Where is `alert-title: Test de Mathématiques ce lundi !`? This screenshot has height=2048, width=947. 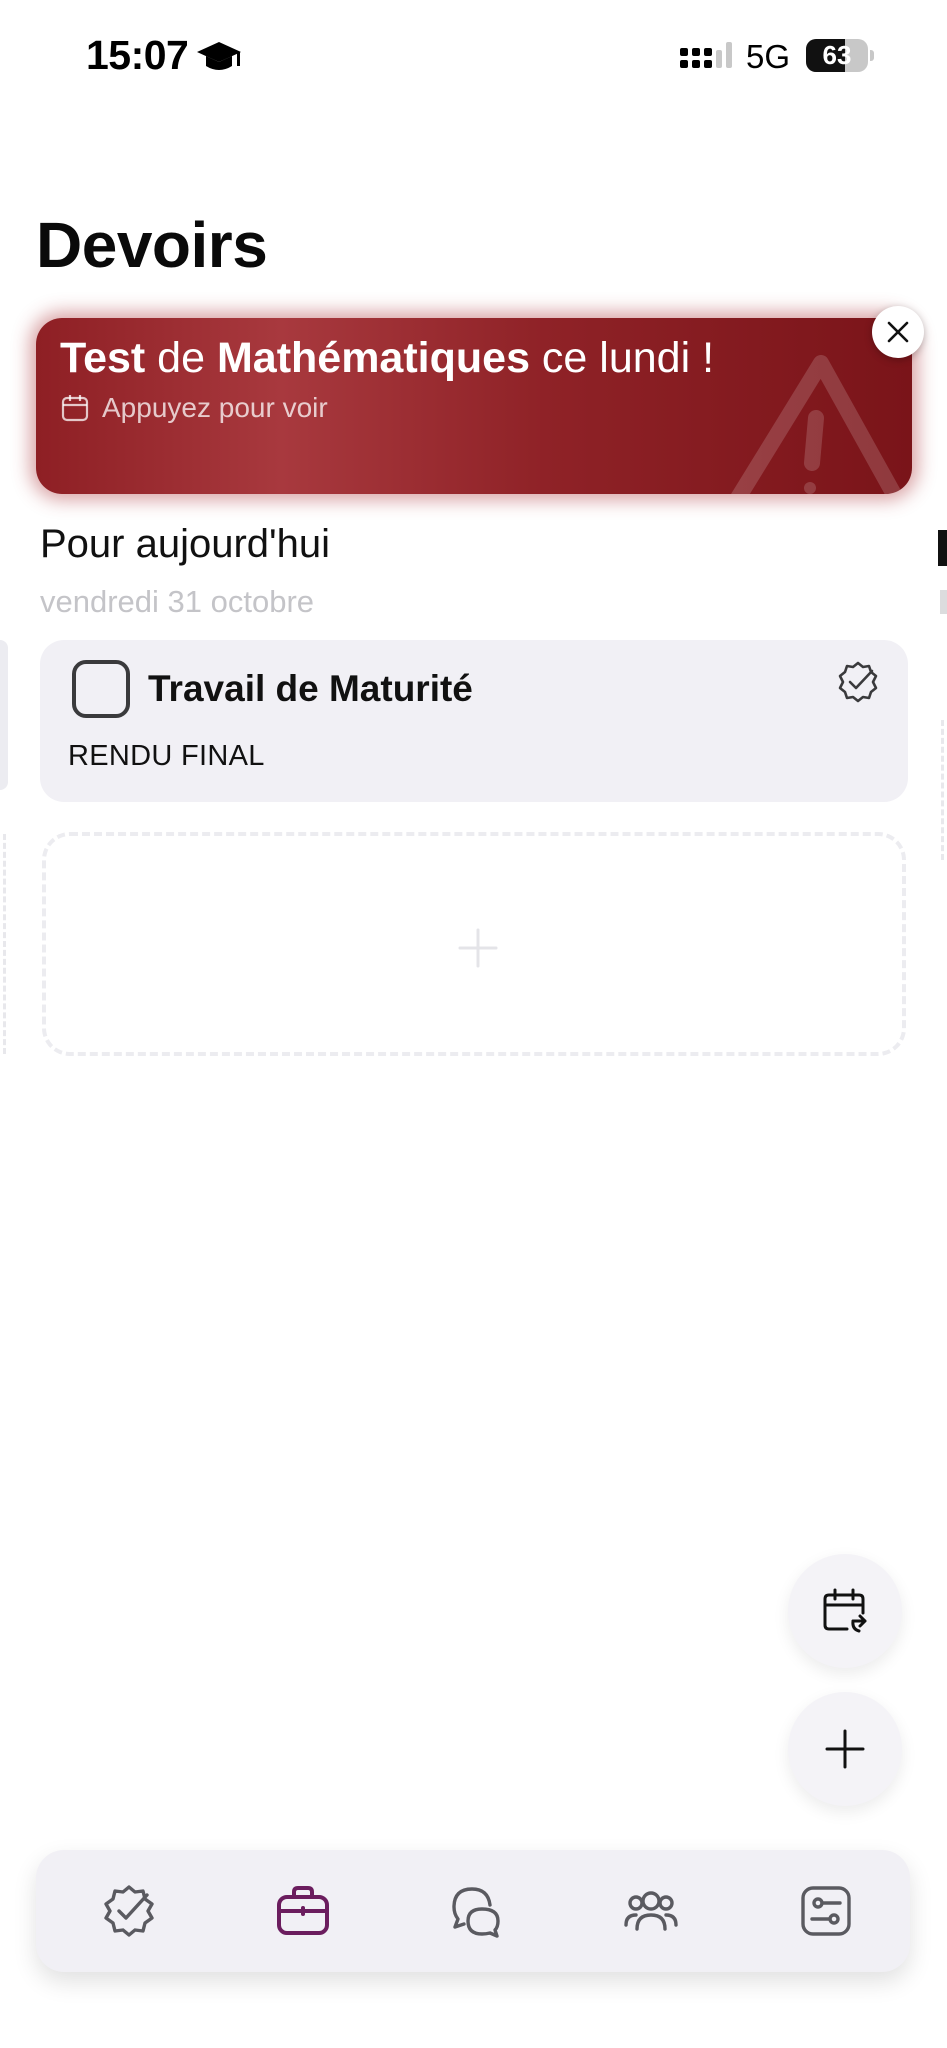 alert-title: Test de Mathématiques ce lundi ! is located at coordinates (387, 358).